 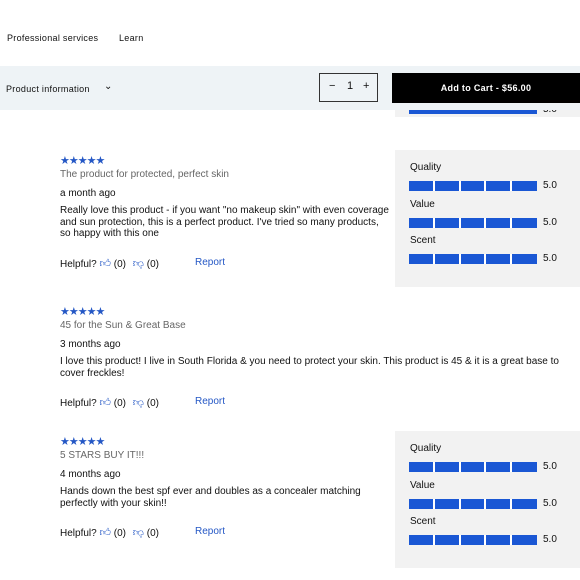 What do you see at coordinates (90, 474) in the screenshot?
I see `review-date: 4 months ago` at bounding box center [90, 474].